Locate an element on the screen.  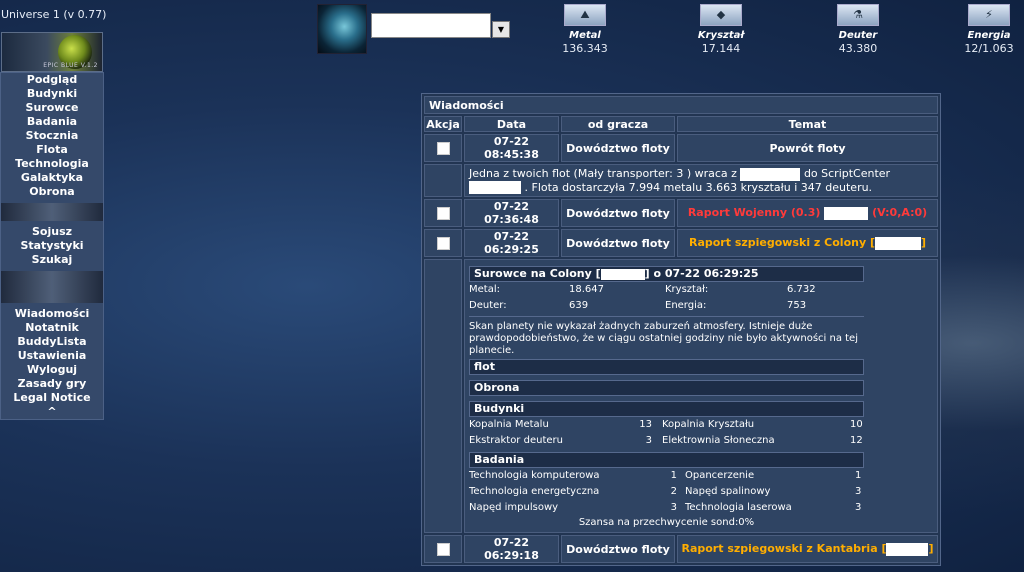
resource-label: Deuter is located at coordinates (858, 35).